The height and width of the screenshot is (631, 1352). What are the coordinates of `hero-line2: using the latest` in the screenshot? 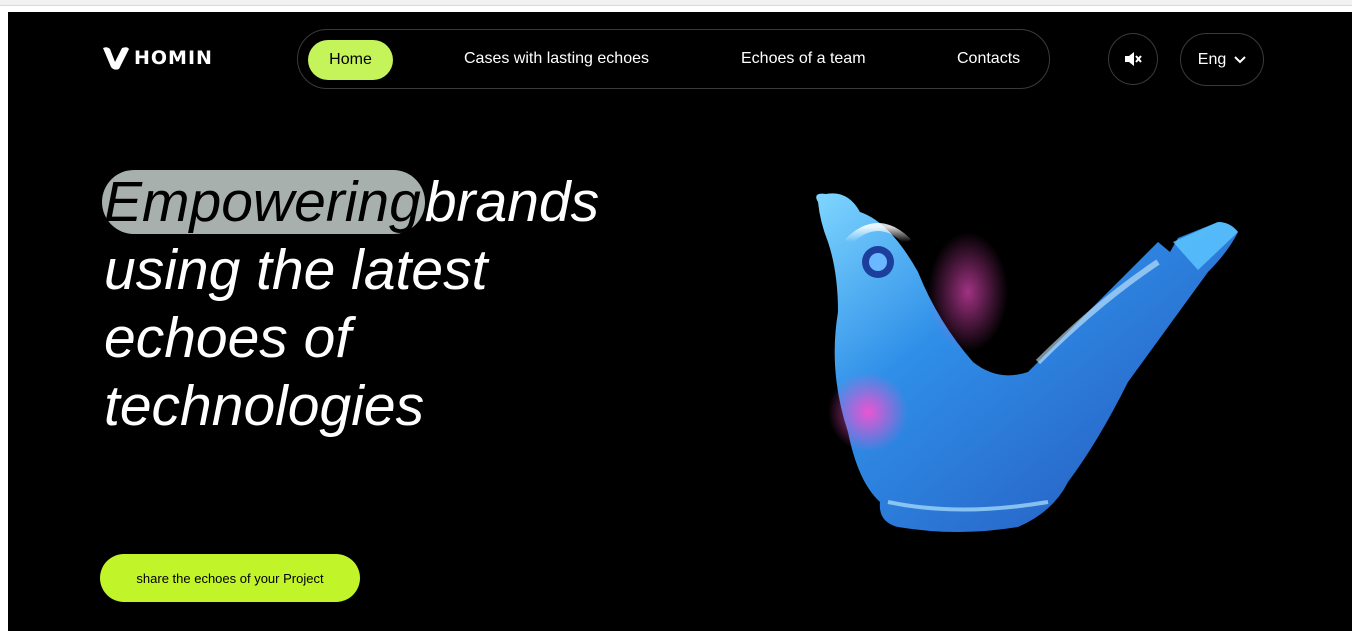 It's located at (296, 270).